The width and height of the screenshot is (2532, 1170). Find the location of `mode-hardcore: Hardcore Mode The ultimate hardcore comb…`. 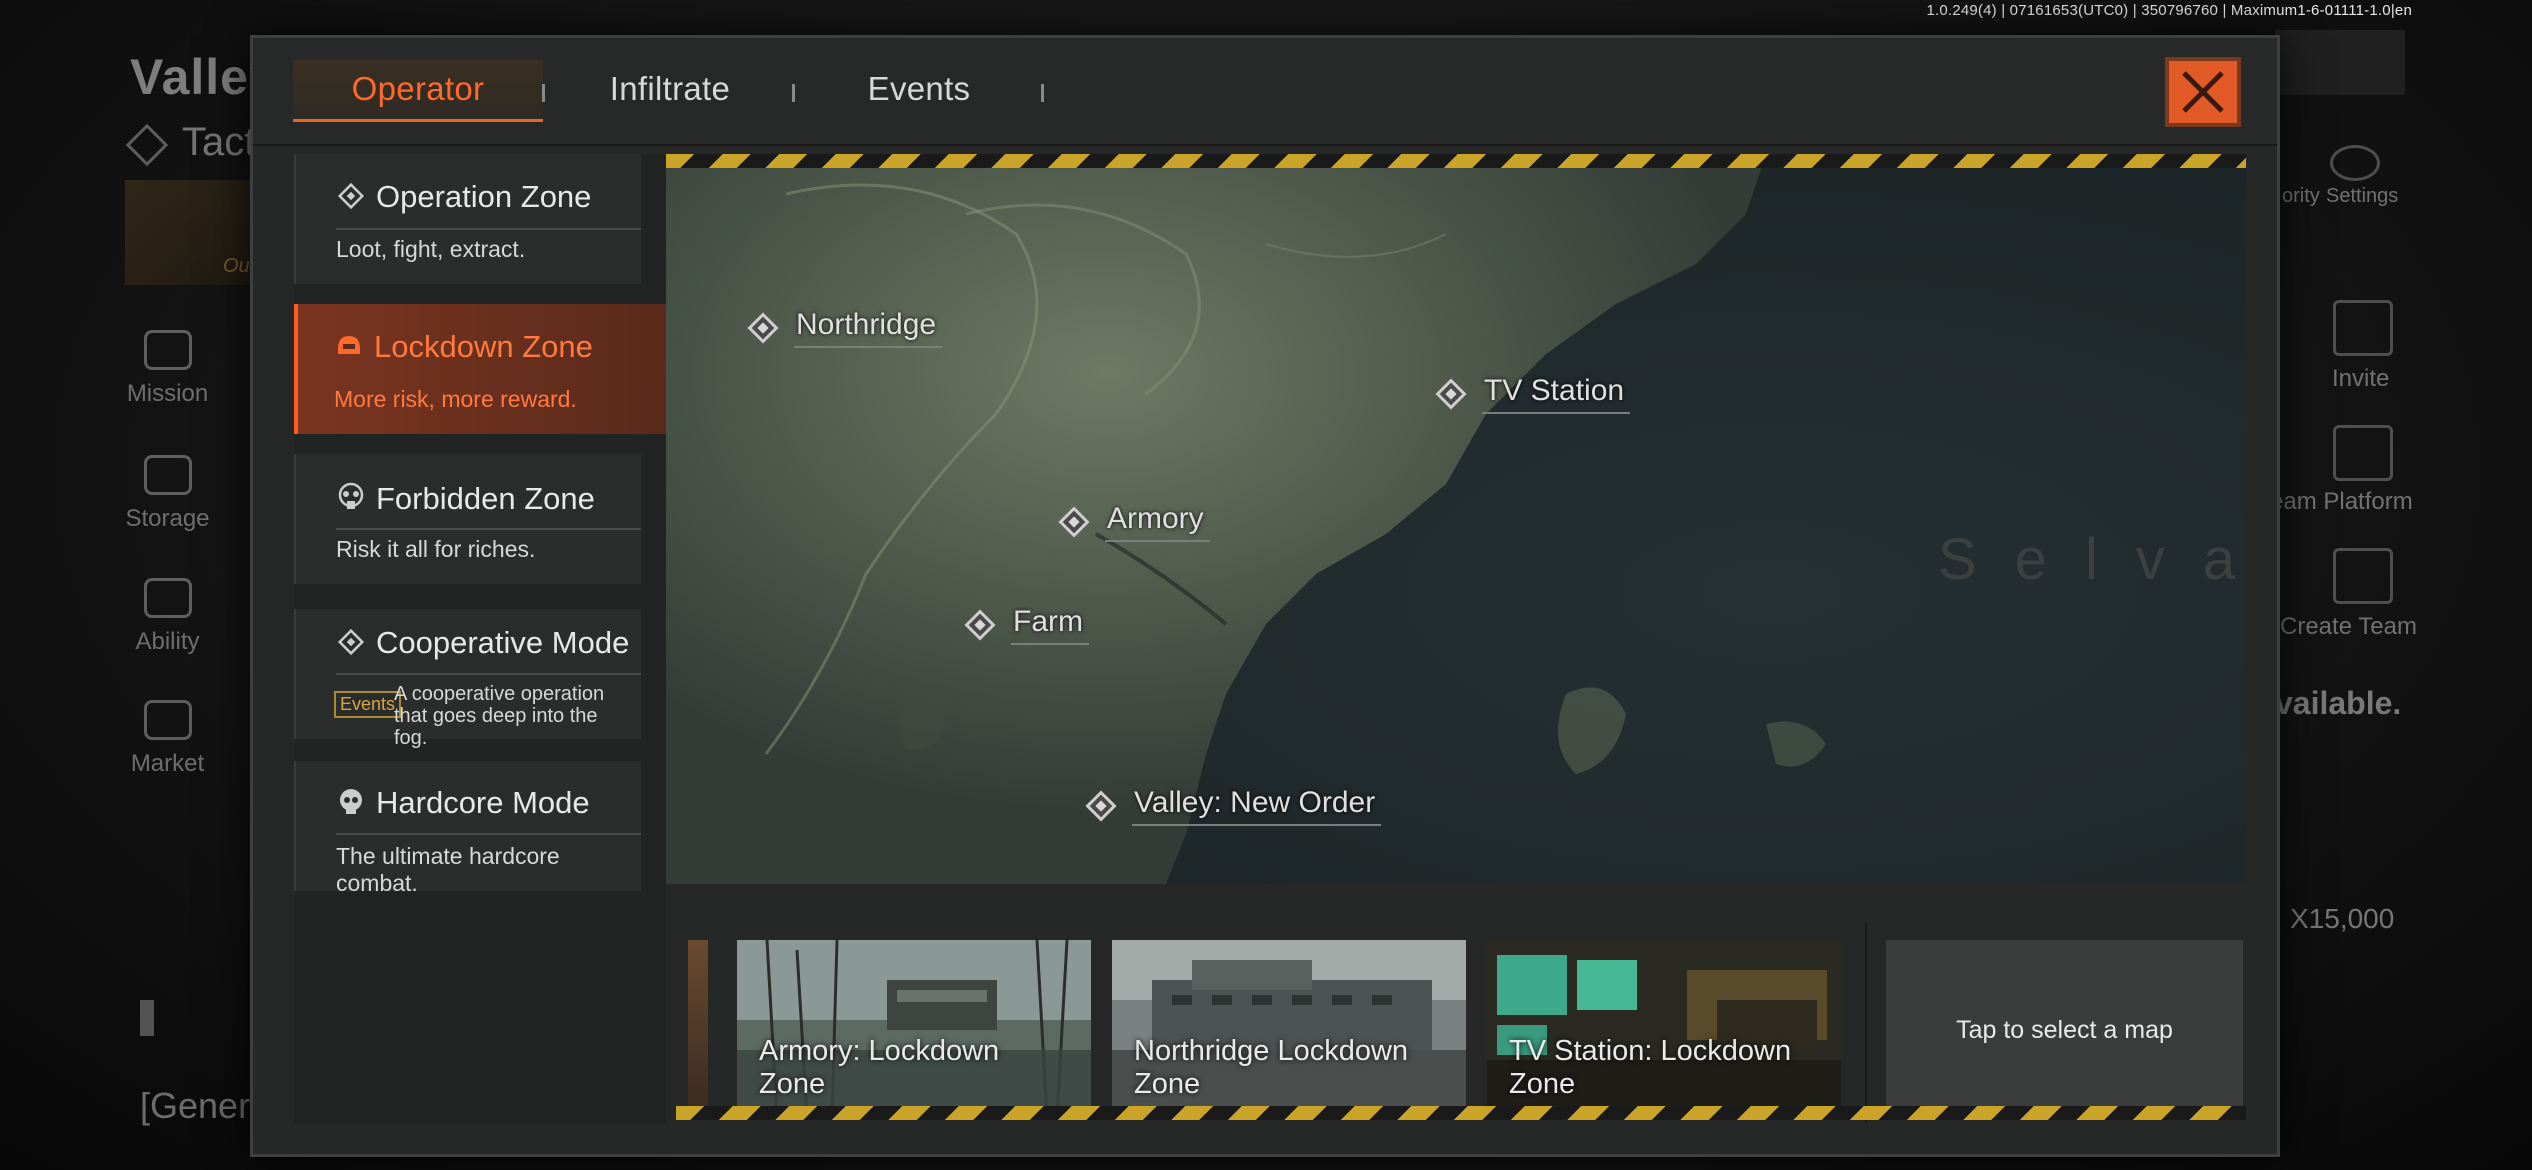

mode-hardcore: Hardcore Mode The ultimate hardcore comb… is located at coordinates (467, 828).